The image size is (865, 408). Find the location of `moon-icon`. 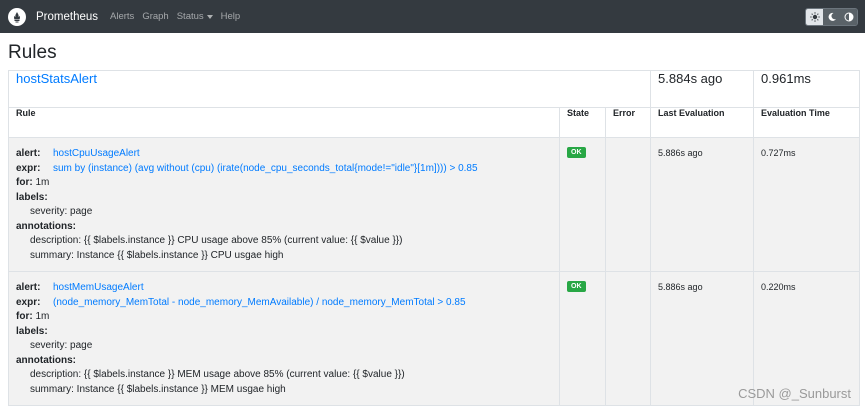

moon-icon is located at coordinates (831, 17).